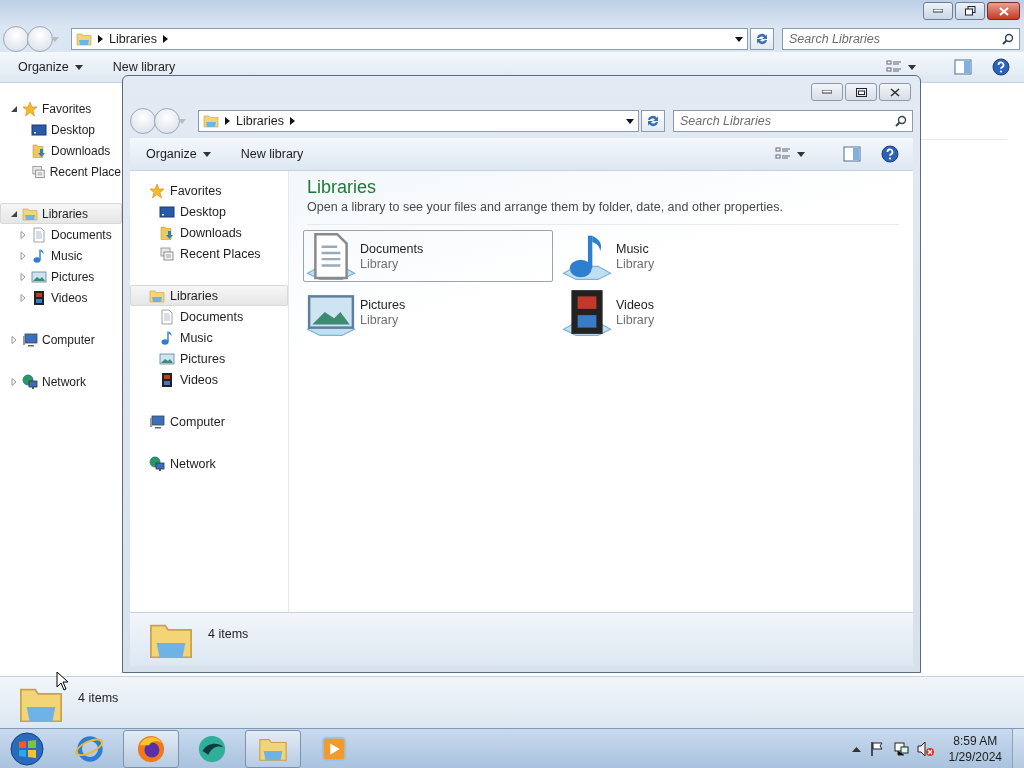 This screenshot has width=1024, height=768. I want to click on dropdown-icon, so click(739, 39).